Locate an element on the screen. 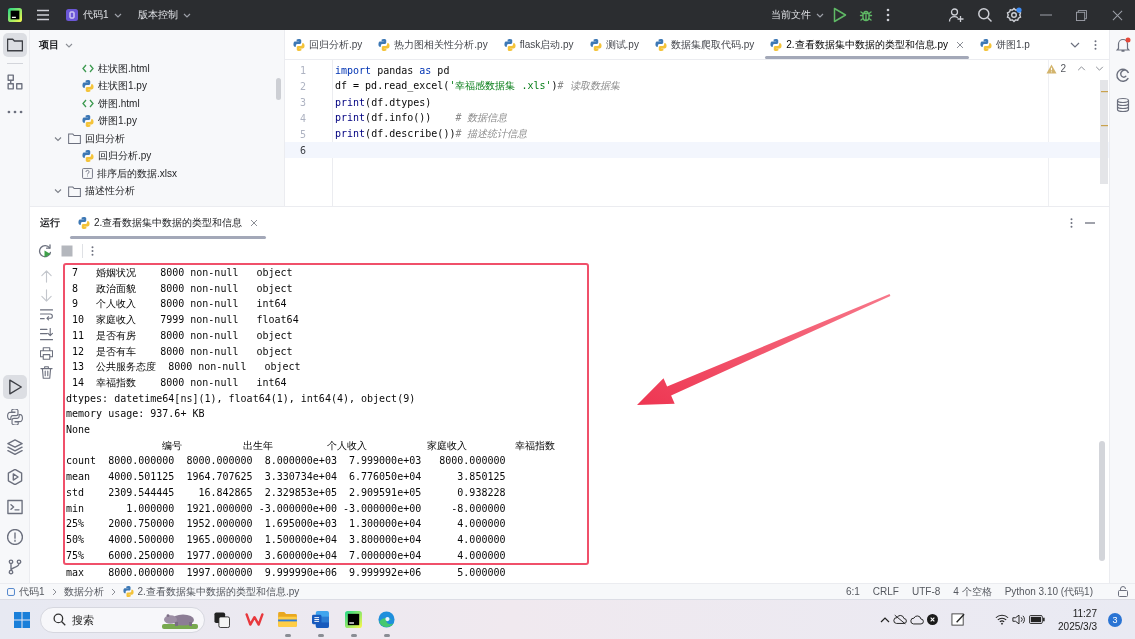 The height and width of the screenshot is (639, 1135). editor-tab: 回归分析.py is located at coordinates (328, 44).